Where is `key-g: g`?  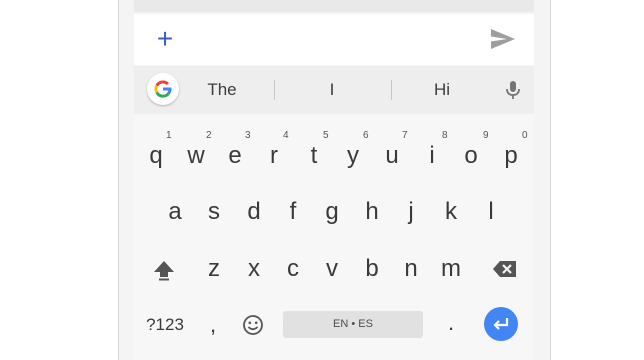
key-g: g is located at coordinates (332, 210).